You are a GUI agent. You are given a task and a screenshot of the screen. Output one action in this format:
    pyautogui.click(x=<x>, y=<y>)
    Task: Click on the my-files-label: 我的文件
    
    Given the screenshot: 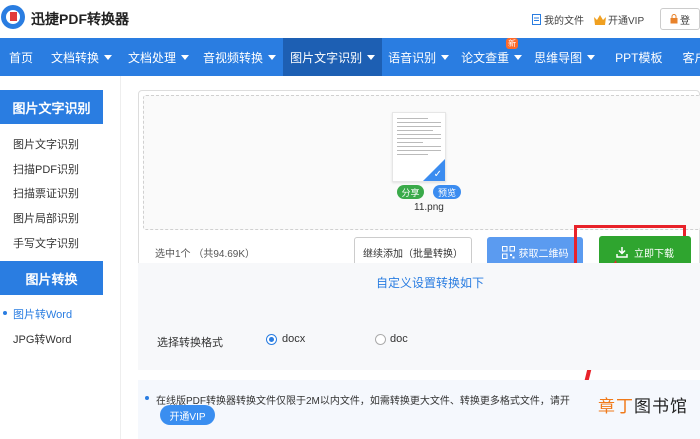 What is the action you would take?
    pyautogui.click(x=564, y=21)
    